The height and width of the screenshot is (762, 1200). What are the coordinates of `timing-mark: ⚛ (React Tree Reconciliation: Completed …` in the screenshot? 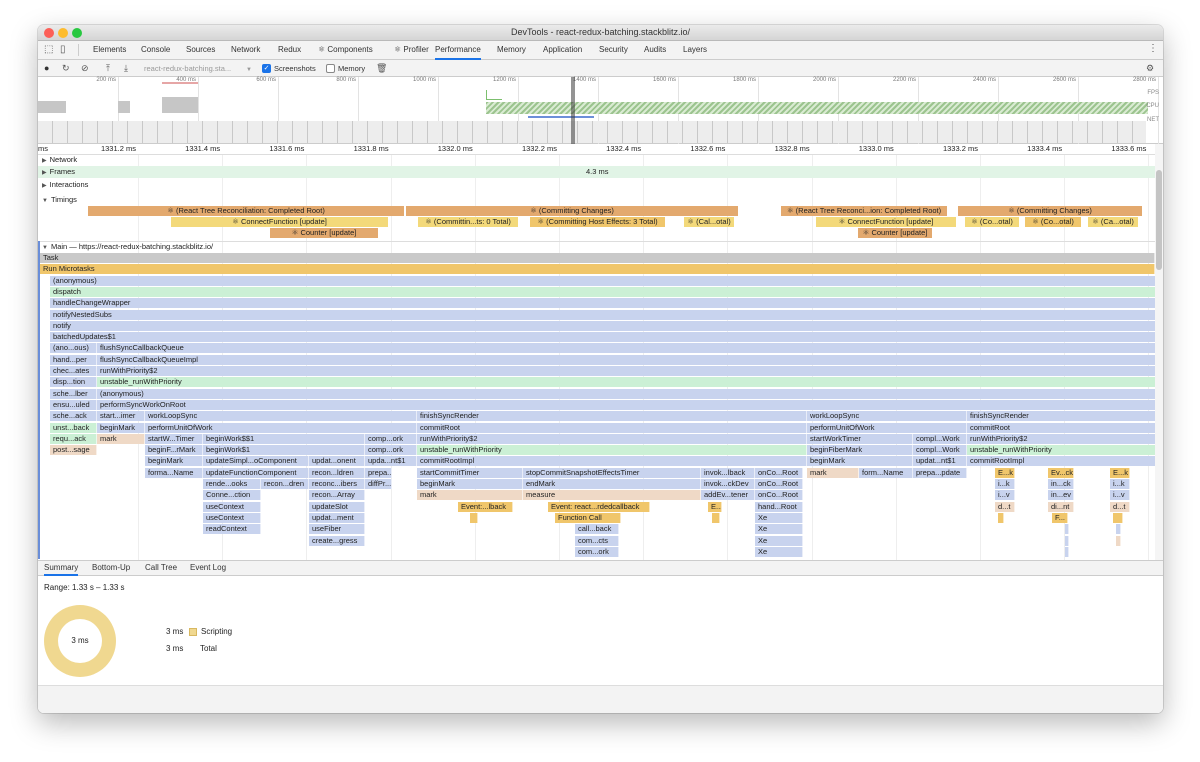 It's located at (246, 211).